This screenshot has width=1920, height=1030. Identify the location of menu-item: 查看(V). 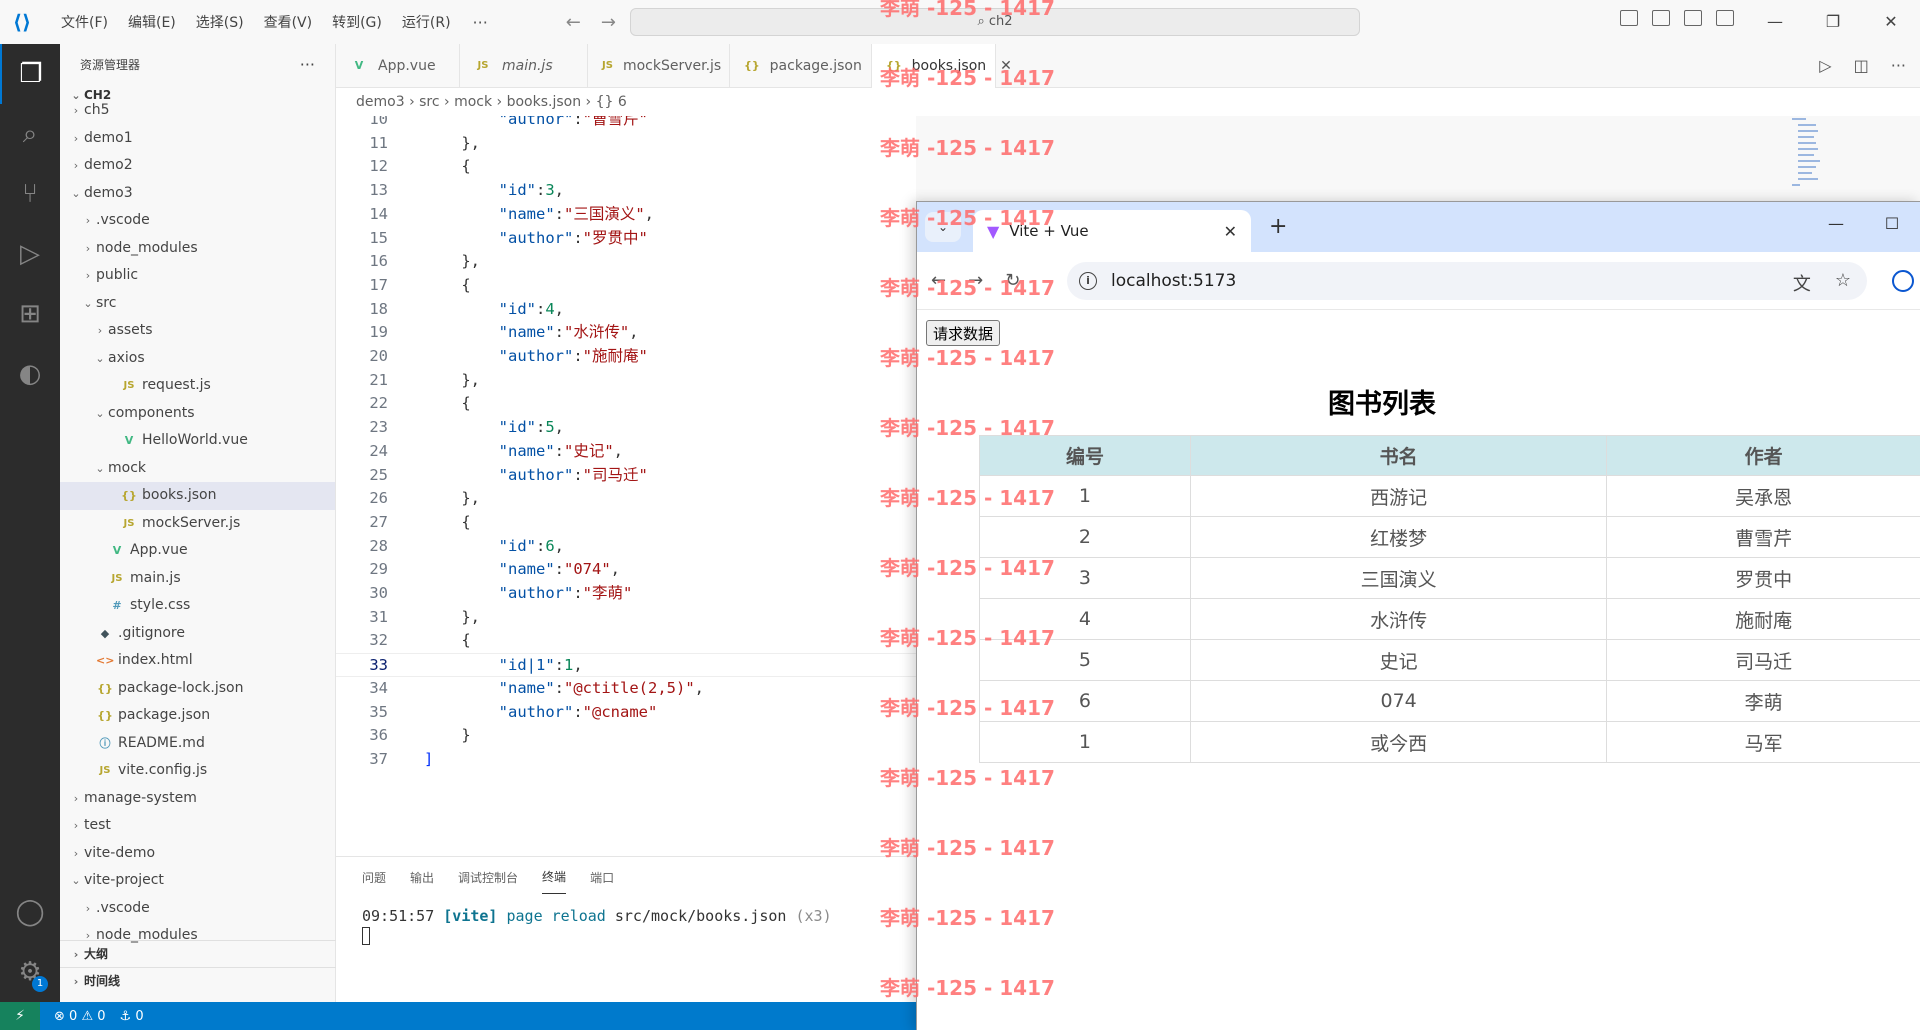
(288, 22).